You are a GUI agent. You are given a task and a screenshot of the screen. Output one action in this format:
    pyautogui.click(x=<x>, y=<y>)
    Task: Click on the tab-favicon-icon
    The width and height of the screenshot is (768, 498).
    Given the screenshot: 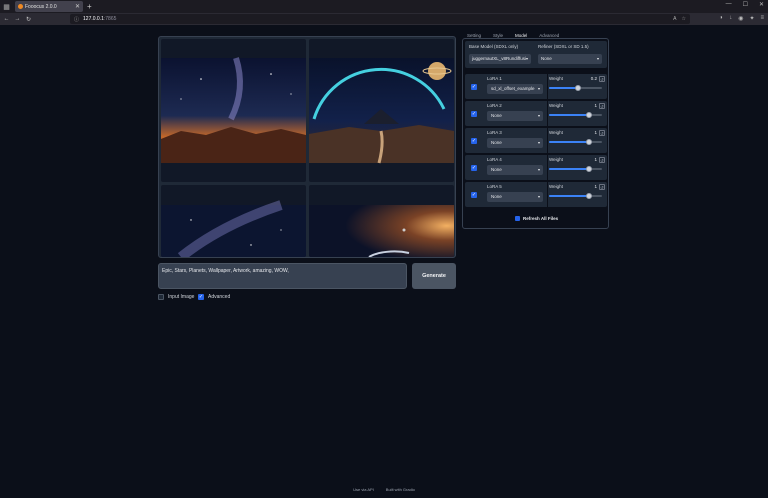 What is the action you would take?
    pyautogui.click(x=20, y=6)
    